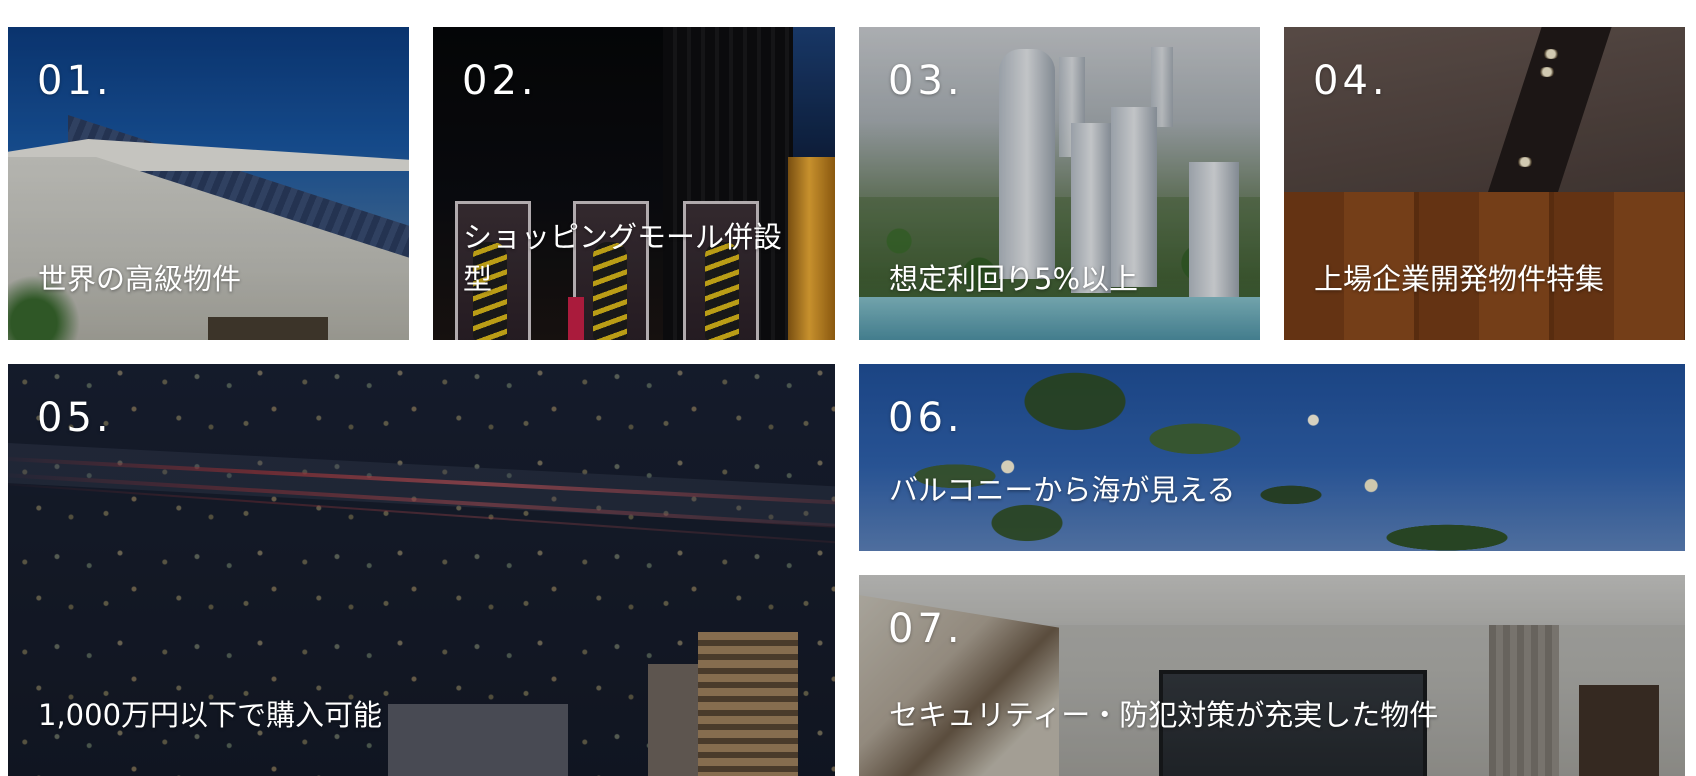  What do you see at coordinates (1059, 183) in the screenshot?
I see `feature-tile-yield: 03. 想定利回り5%以上` at bounding box center [1059, 183].